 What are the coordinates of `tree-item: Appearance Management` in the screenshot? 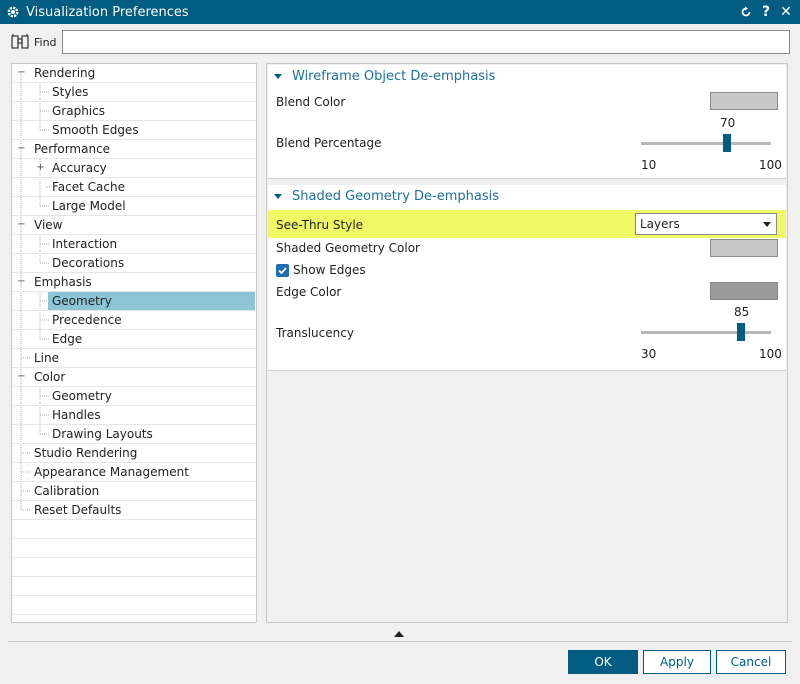 It's located at (134, 472).